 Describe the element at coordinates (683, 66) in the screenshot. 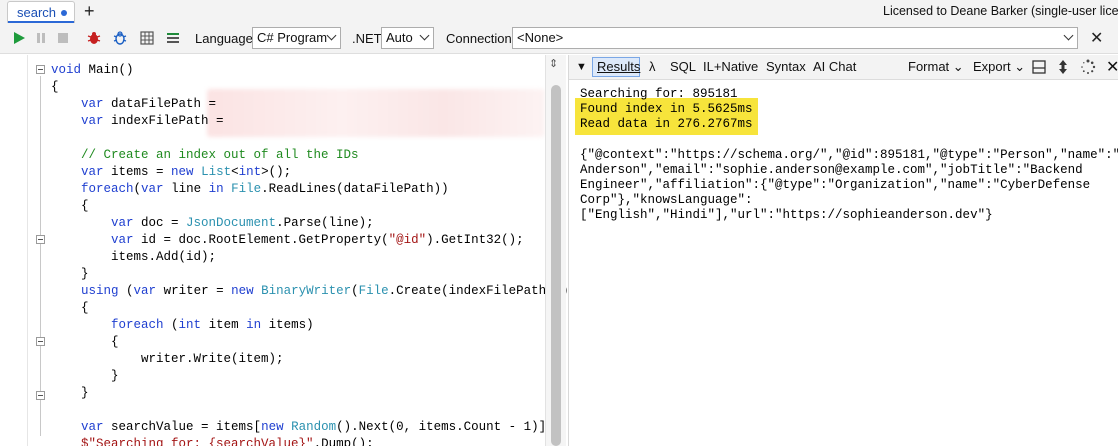

I see `tab-sql: SQL` at that location.